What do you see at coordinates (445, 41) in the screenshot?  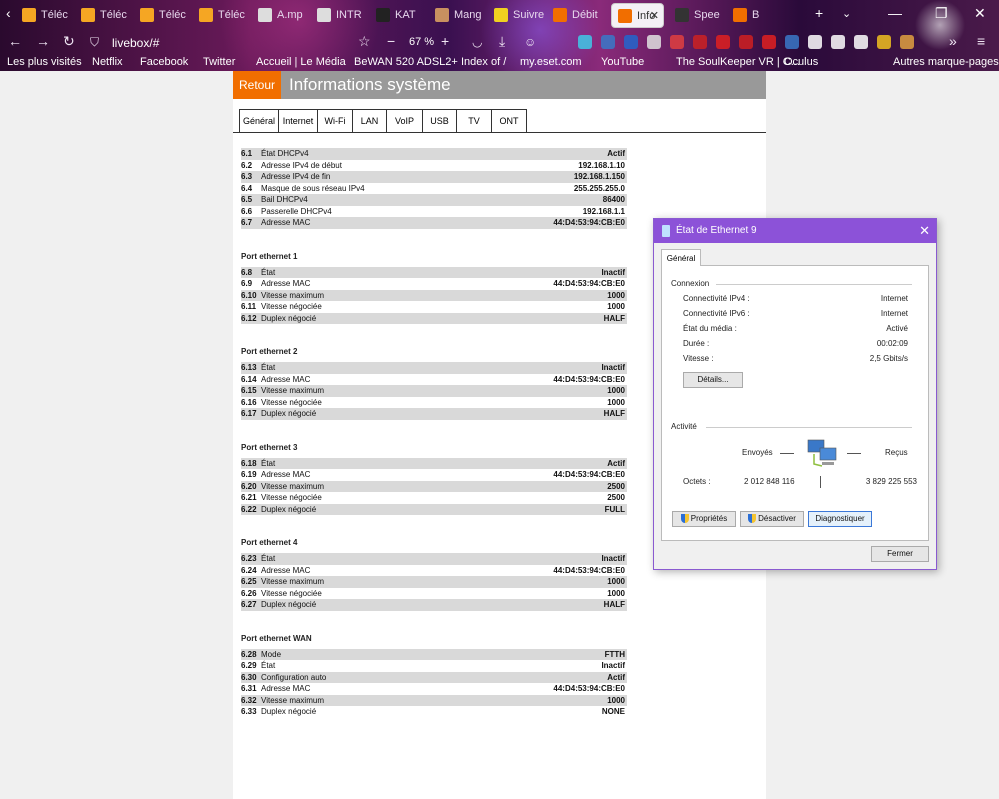 I see `zoom-in-icon: +` at bounding box center [445, 41].